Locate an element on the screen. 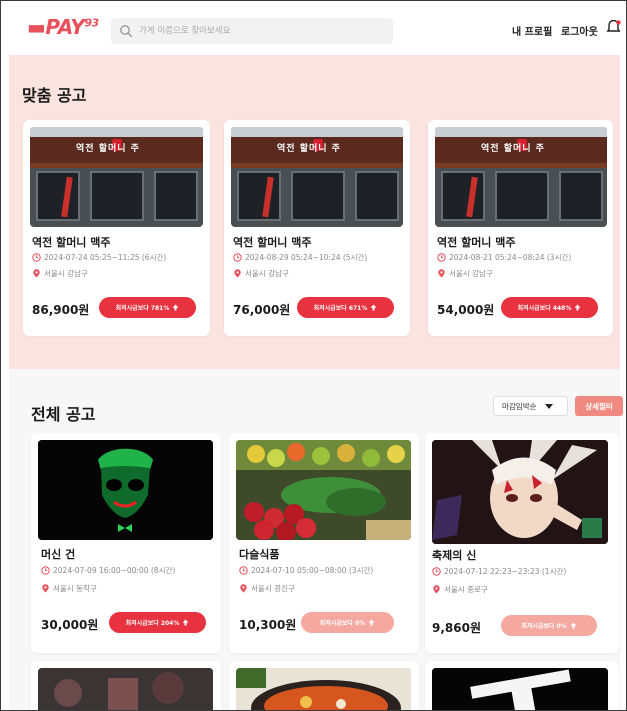 The width and height of the screenshot is (627, 711). job-price: 86,900원 is located at coordinates (61, 310).